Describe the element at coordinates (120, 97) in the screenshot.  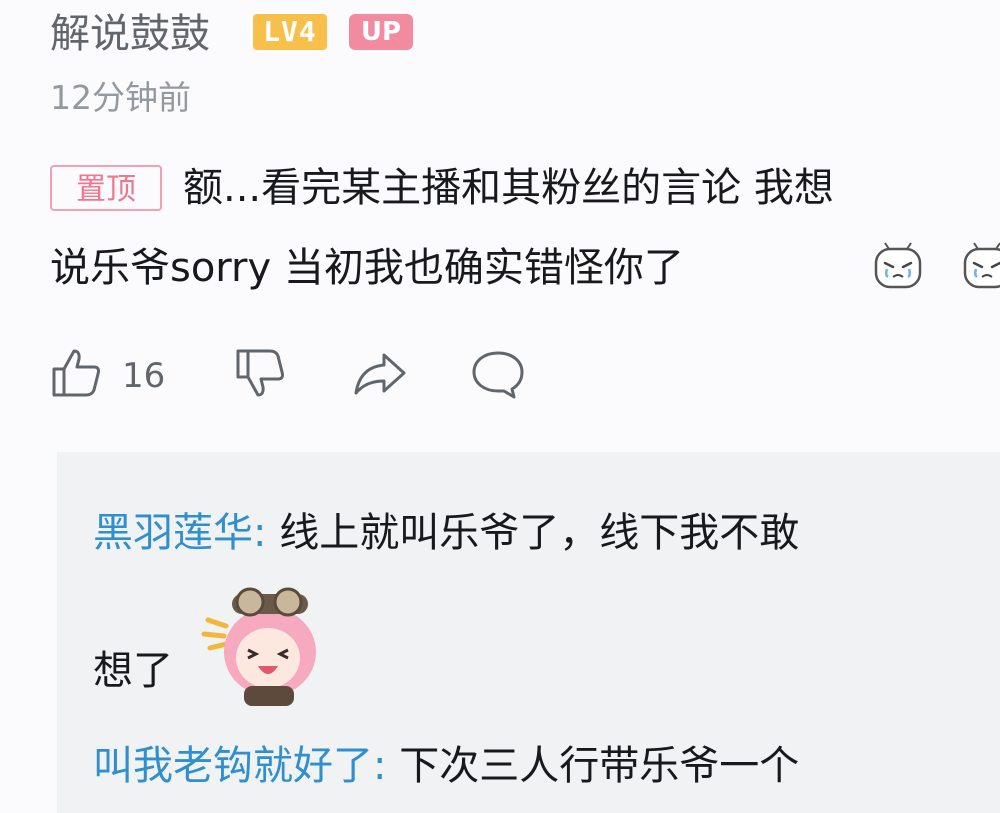
I see `comment-time: 12分钟前` at that location.